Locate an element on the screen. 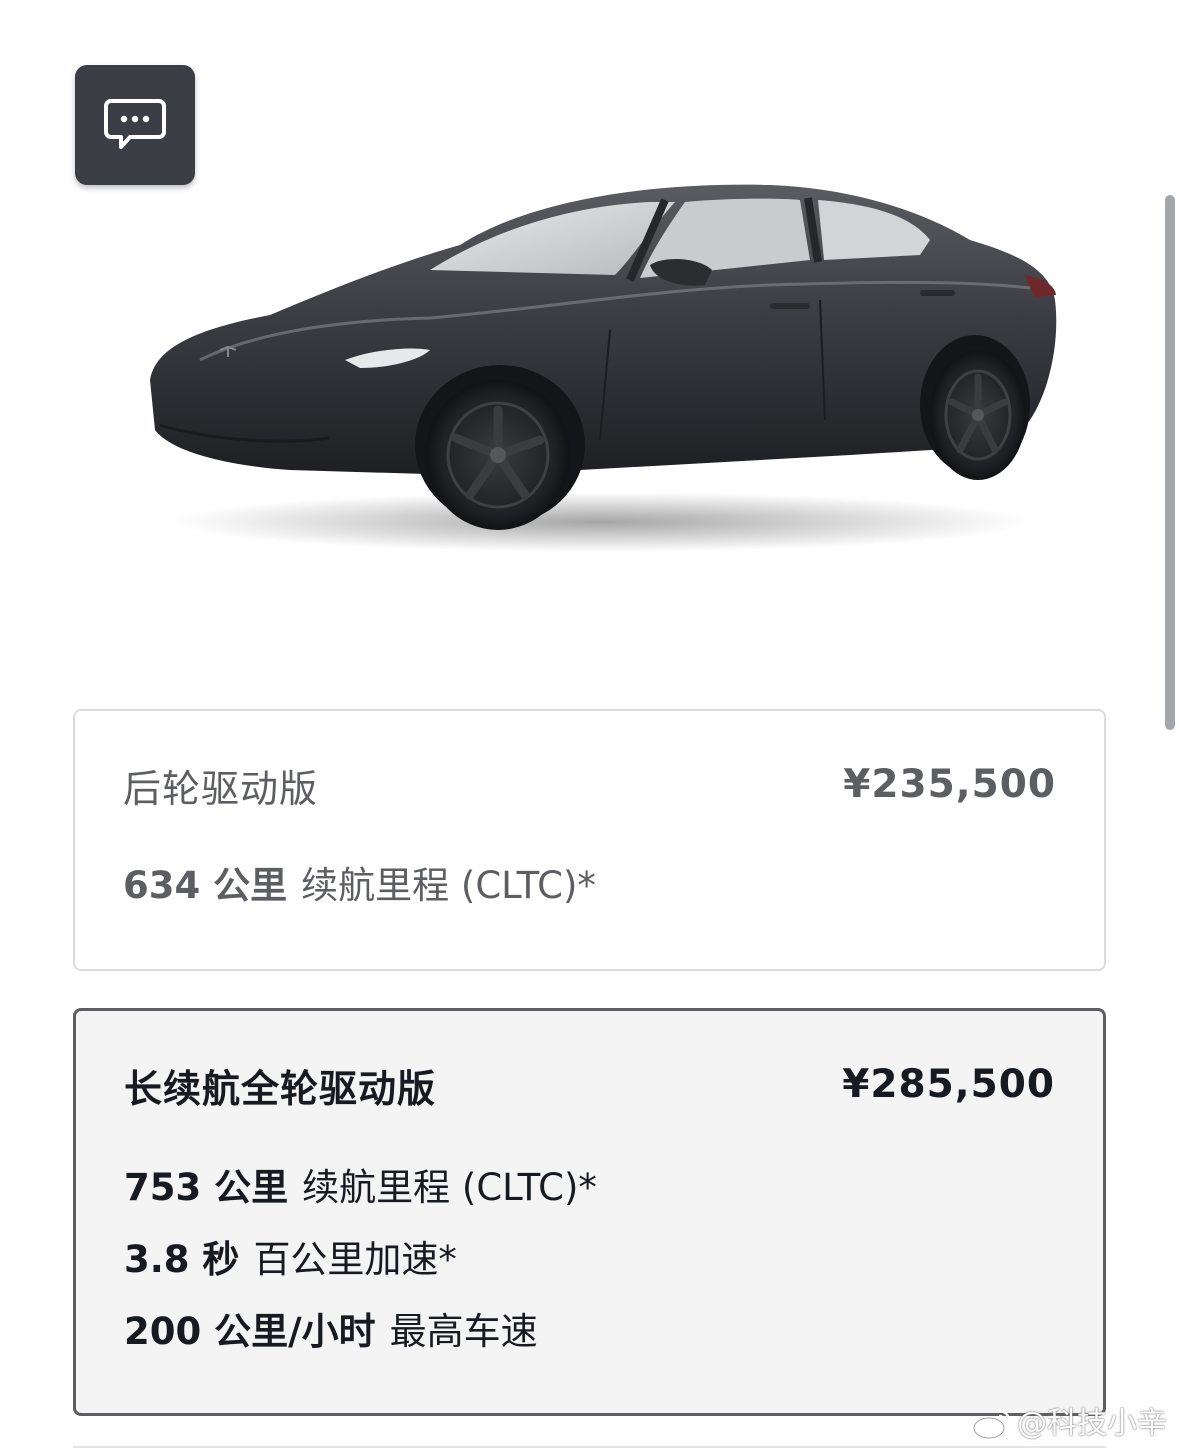  spec-label: 百公里加速* is located at coordinates (355, 1259).